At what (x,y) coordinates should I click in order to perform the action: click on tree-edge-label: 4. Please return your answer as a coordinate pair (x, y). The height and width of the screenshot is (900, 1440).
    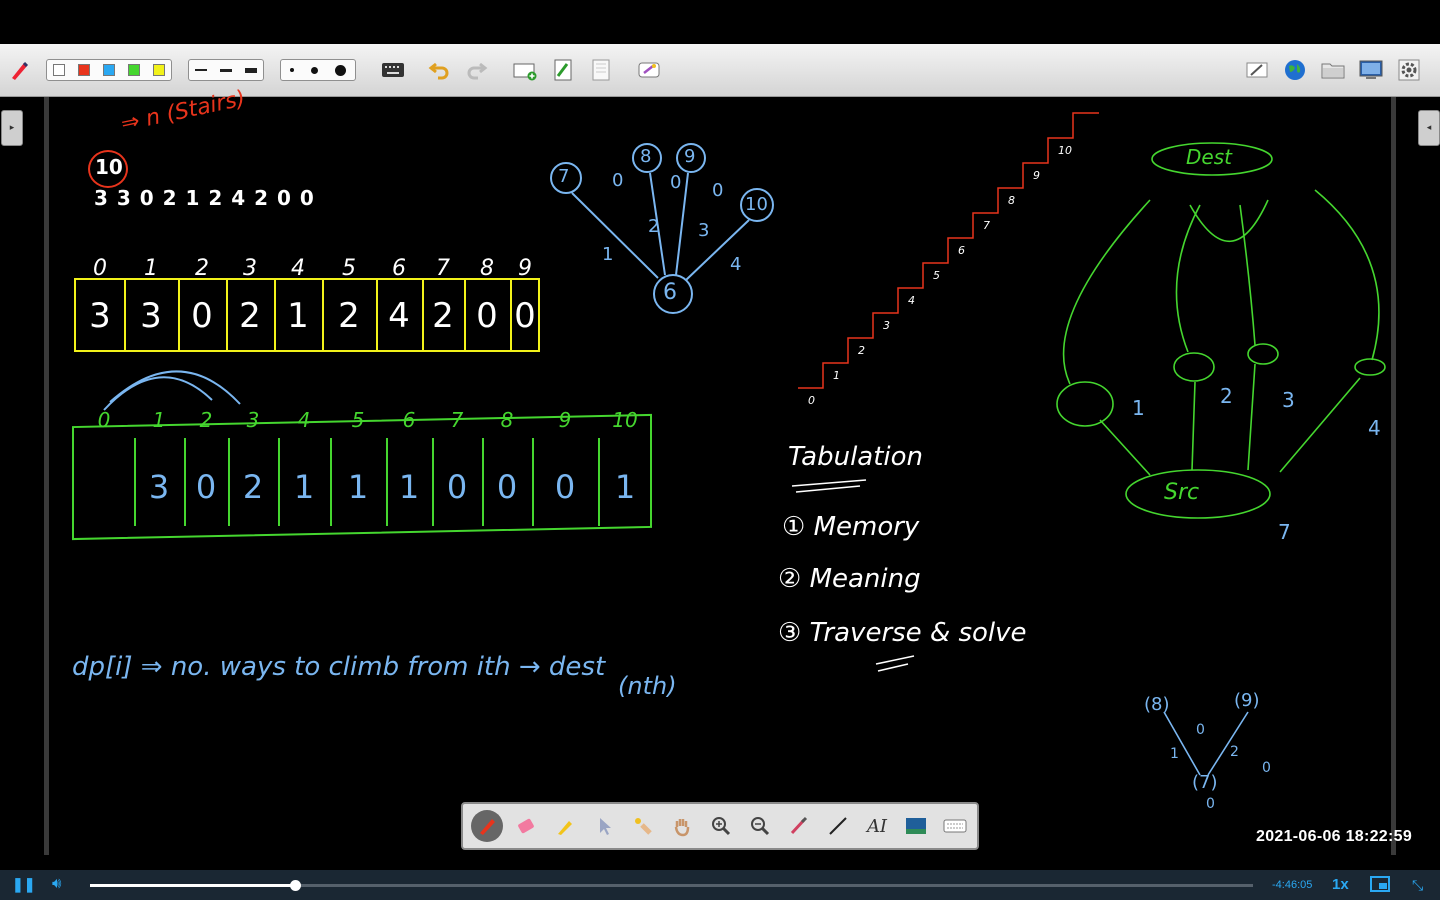
    Looking at the image, I should click on (736, 264).